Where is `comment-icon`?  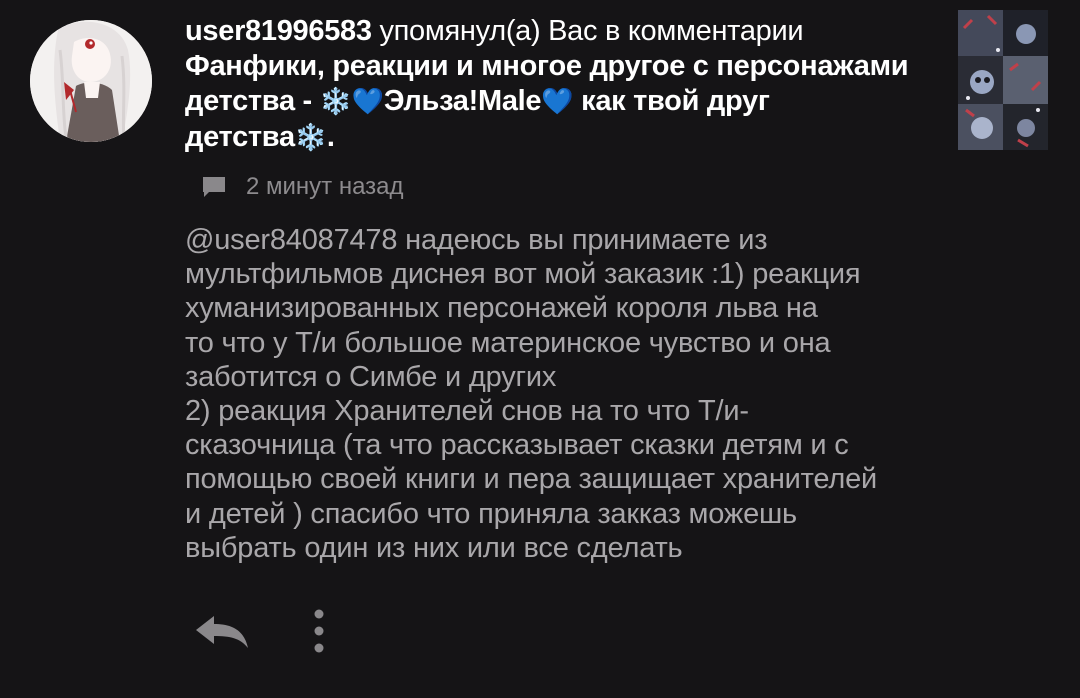 comment-icon is located at coordinates (214, 187).